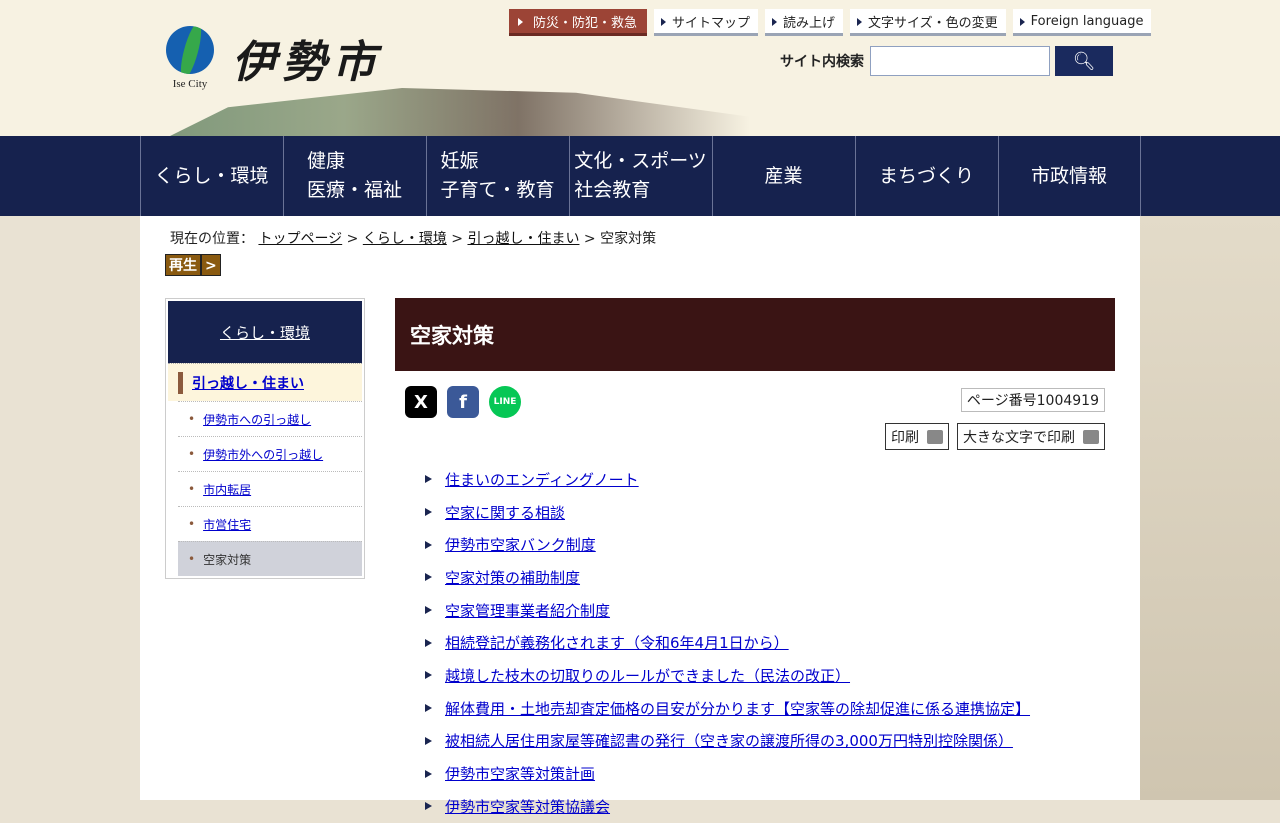 The width and height of the screenshot is (1280, 823). I want to click on list-item: 越境した枝木の切取りのルールができました（民法の改正）, so click(727, 675).